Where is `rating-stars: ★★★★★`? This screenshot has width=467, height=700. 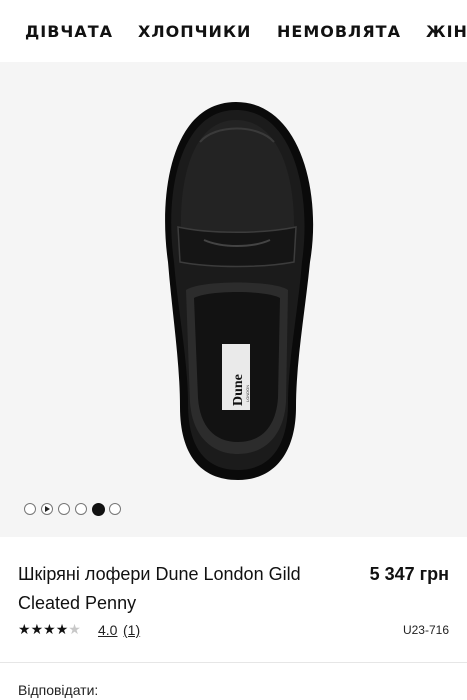 rating-stars: ★★★★★ is located at coordinates (49, 629).